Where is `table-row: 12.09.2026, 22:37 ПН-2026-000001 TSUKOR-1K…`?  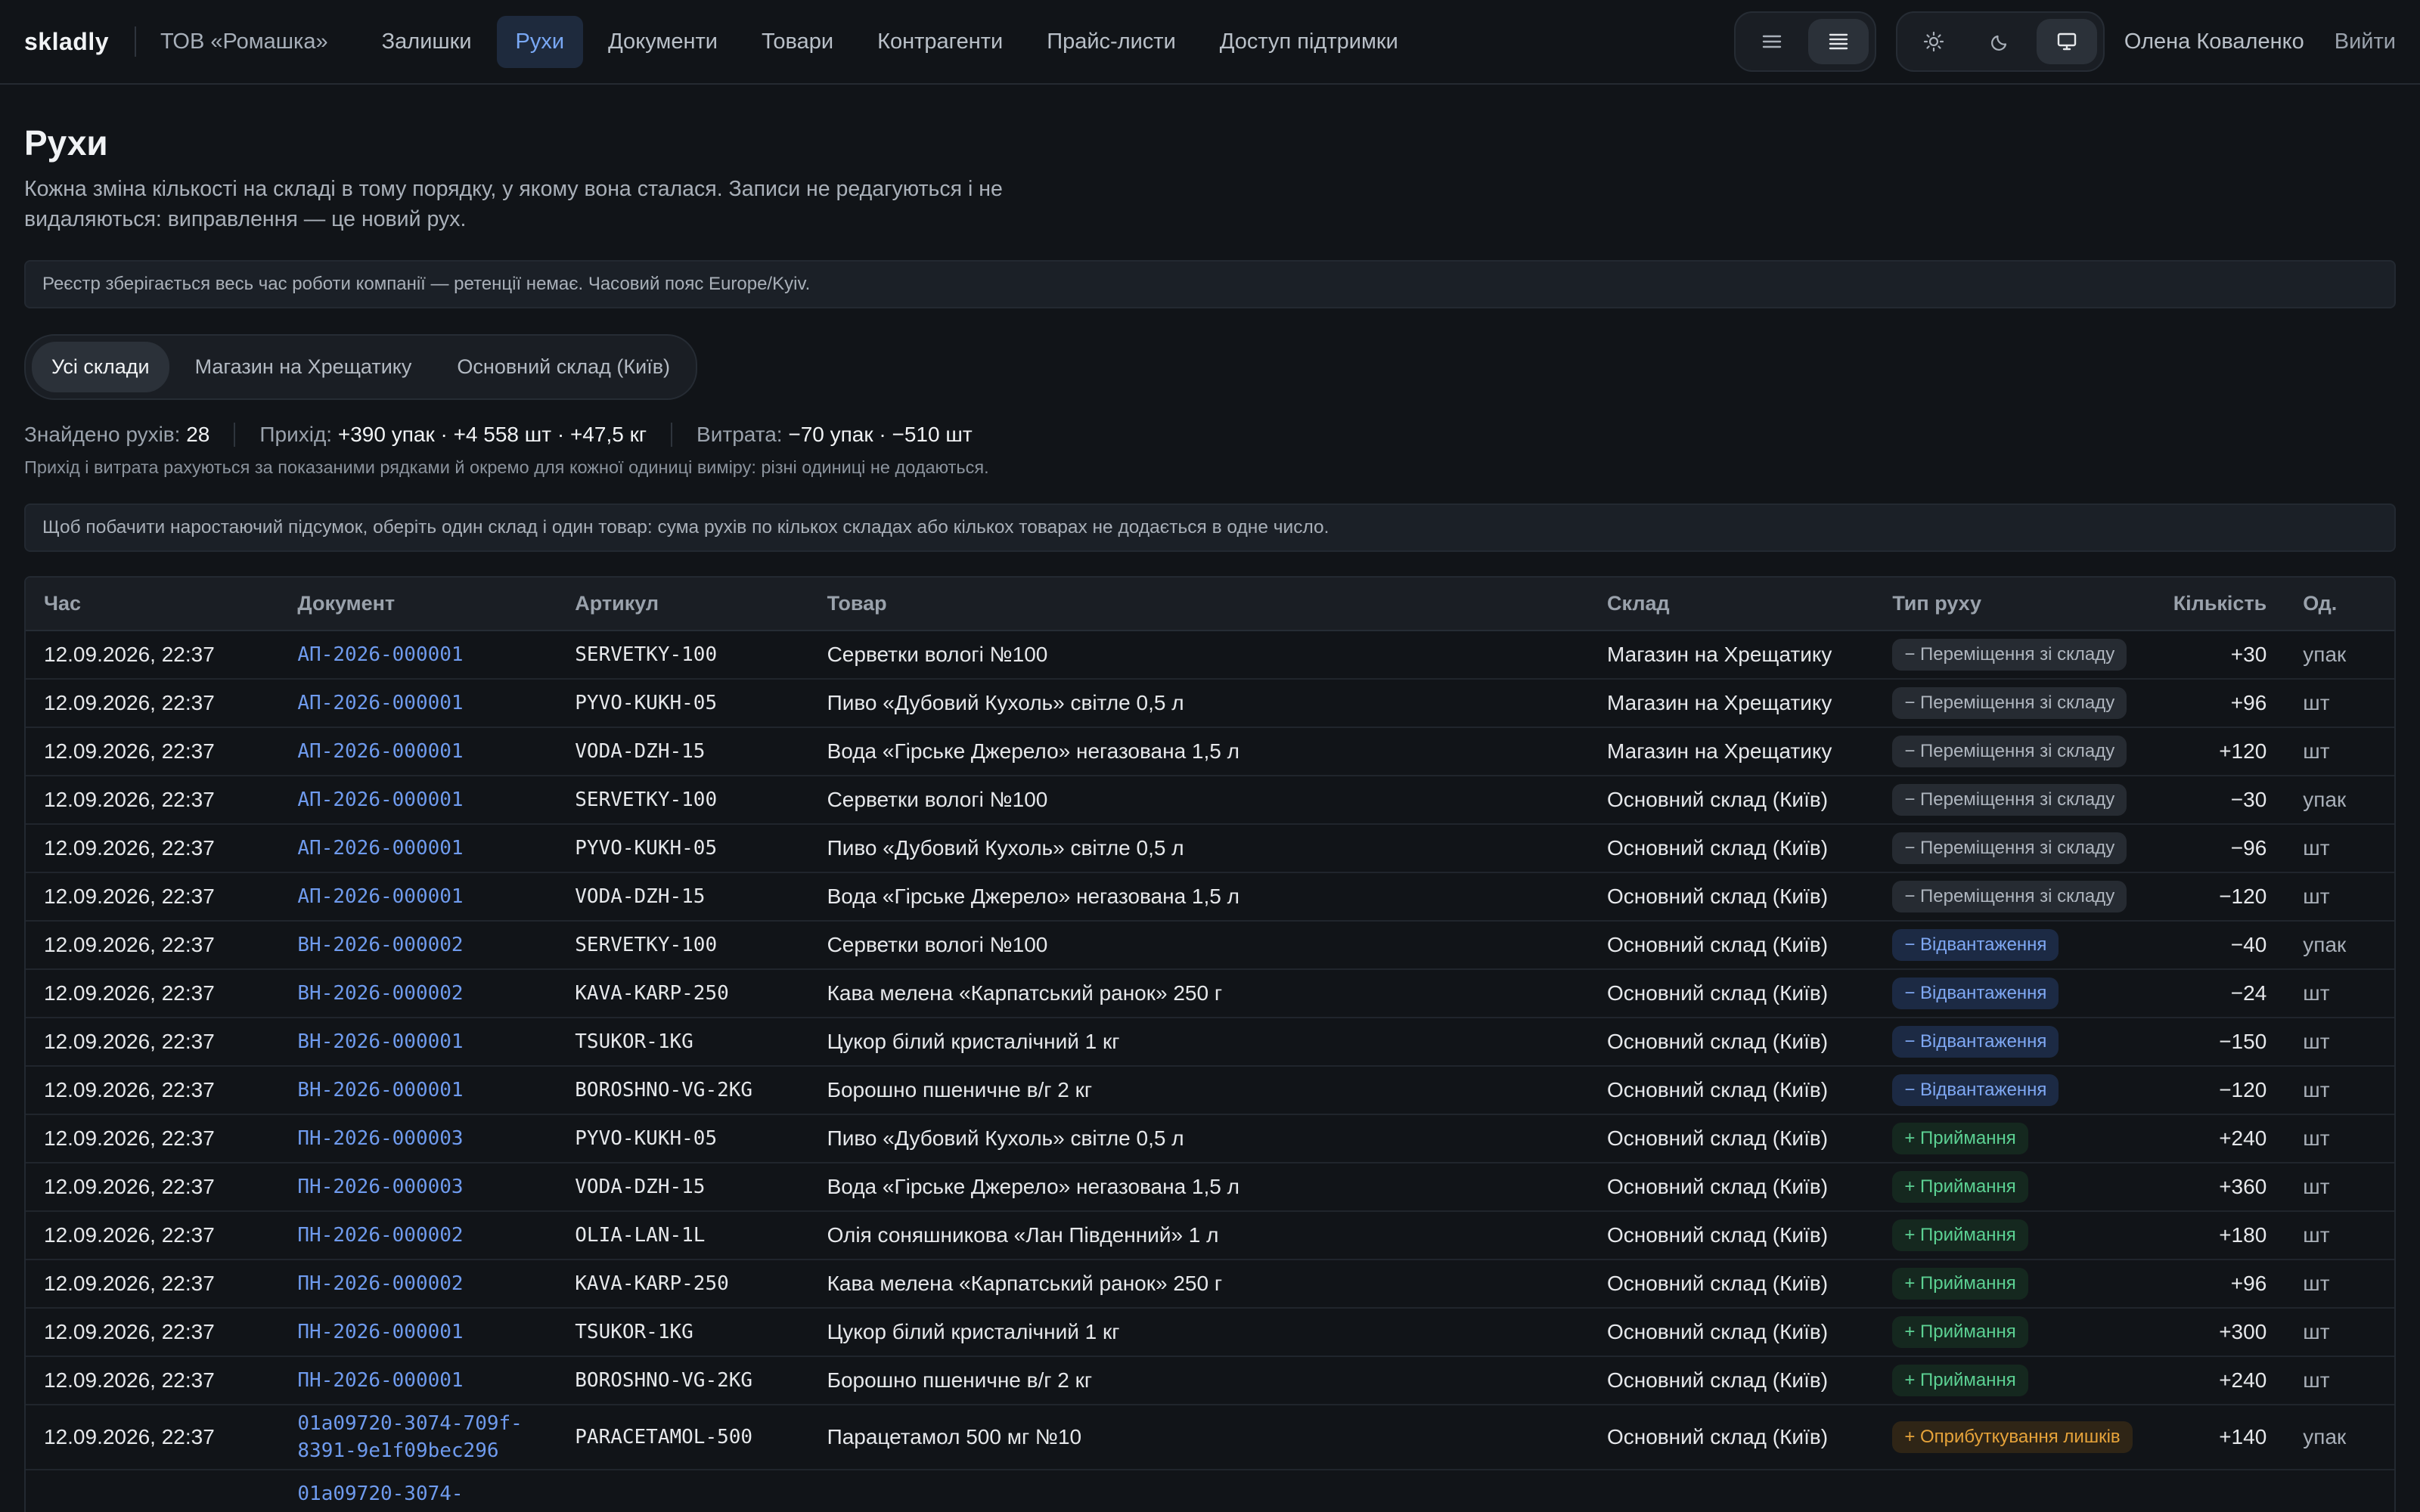
table-row: 12.09.2026, 22:37 ПН-2026-000001 TSUKOR-1K… is located at coordinates (1210, 1332).